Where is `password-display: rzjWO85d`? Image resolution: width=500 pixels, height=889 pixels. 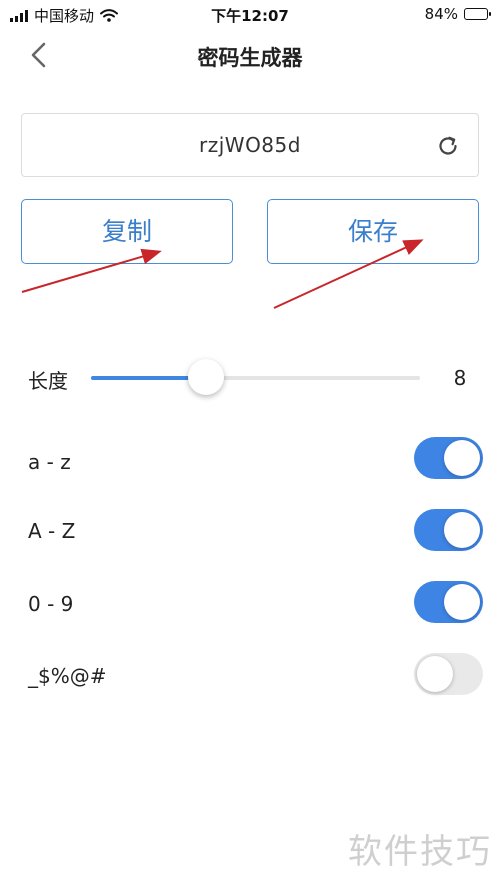
password-display: rzjWO85d is located at coordinates (250, 145).